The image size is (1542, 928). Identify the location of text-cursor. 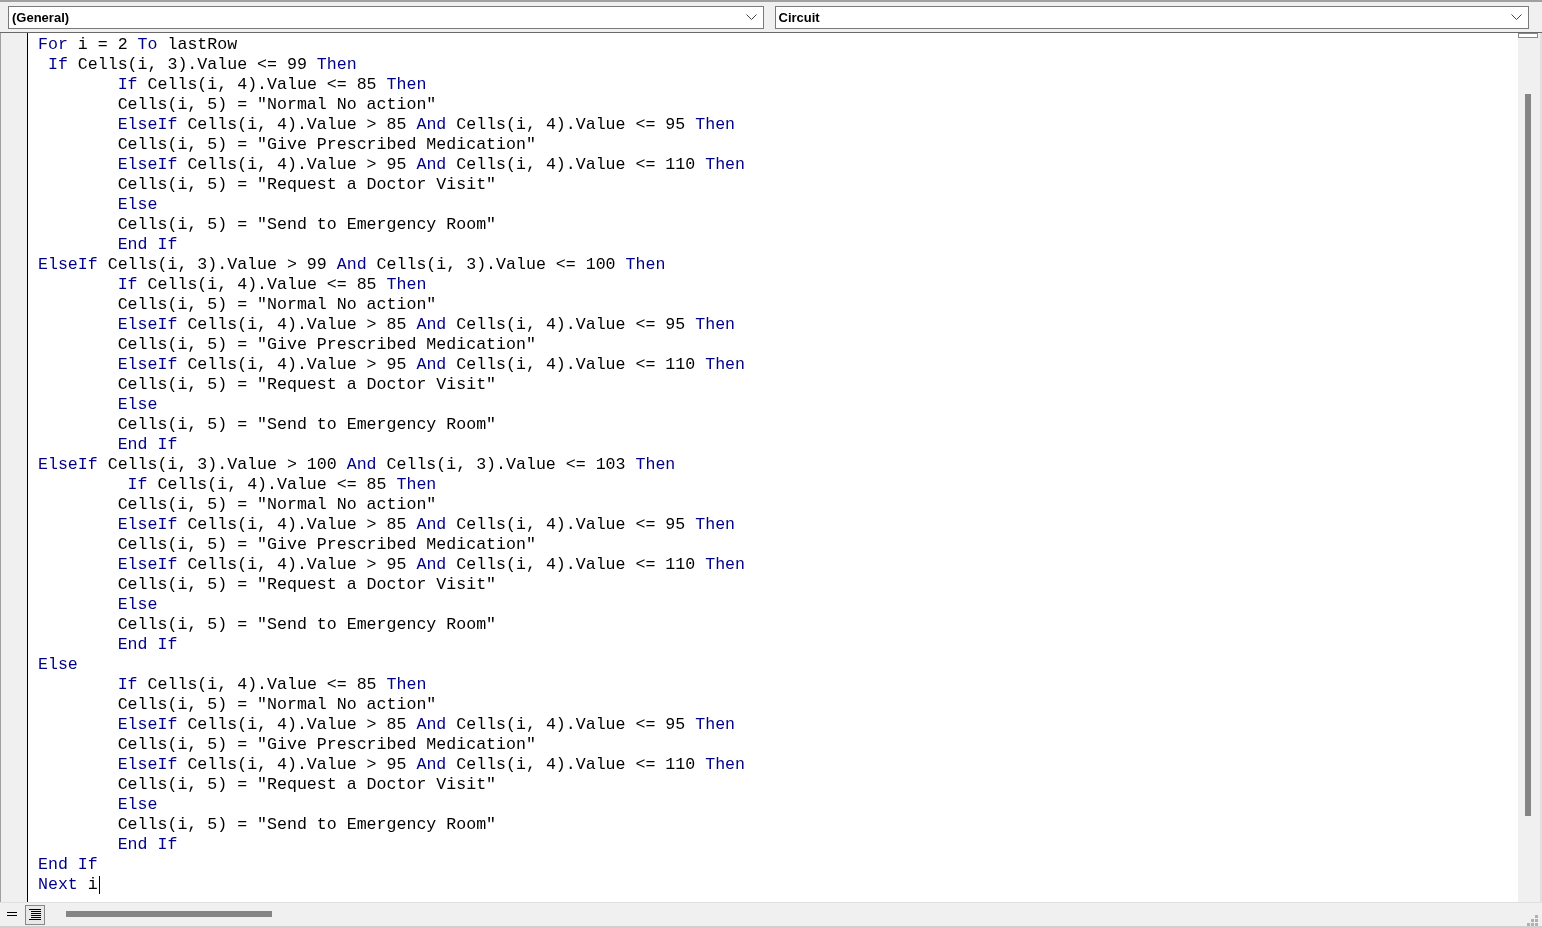
(99, 885).